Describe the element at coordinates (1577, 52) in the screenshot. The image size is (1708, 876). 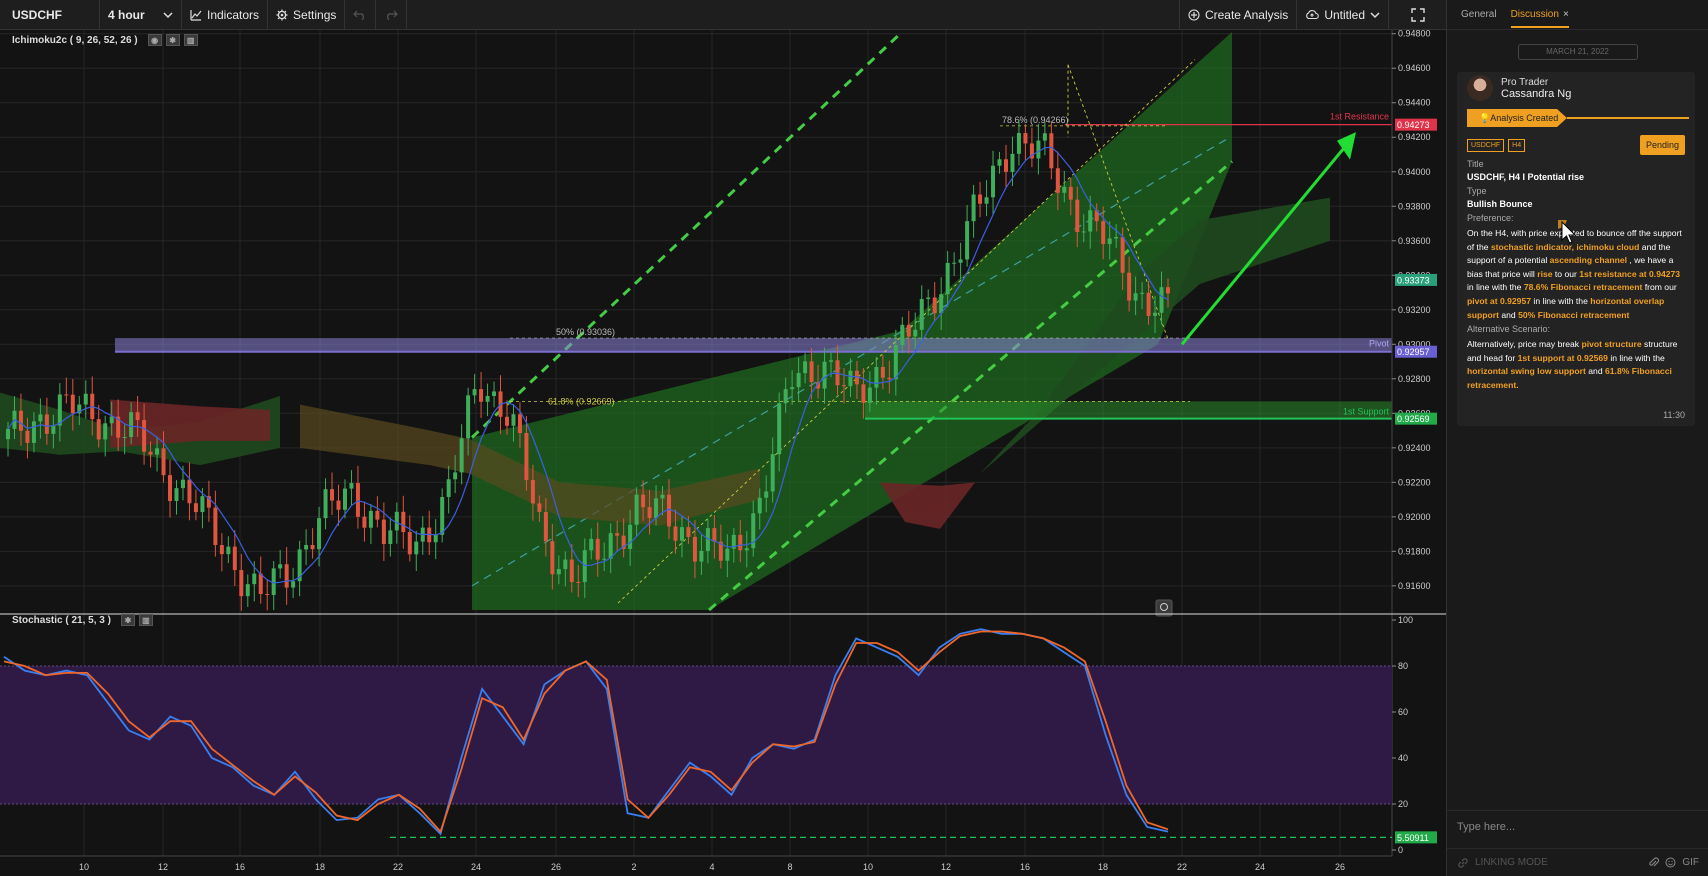
I see `date-separator: MARCH 21, 2022` at that location.